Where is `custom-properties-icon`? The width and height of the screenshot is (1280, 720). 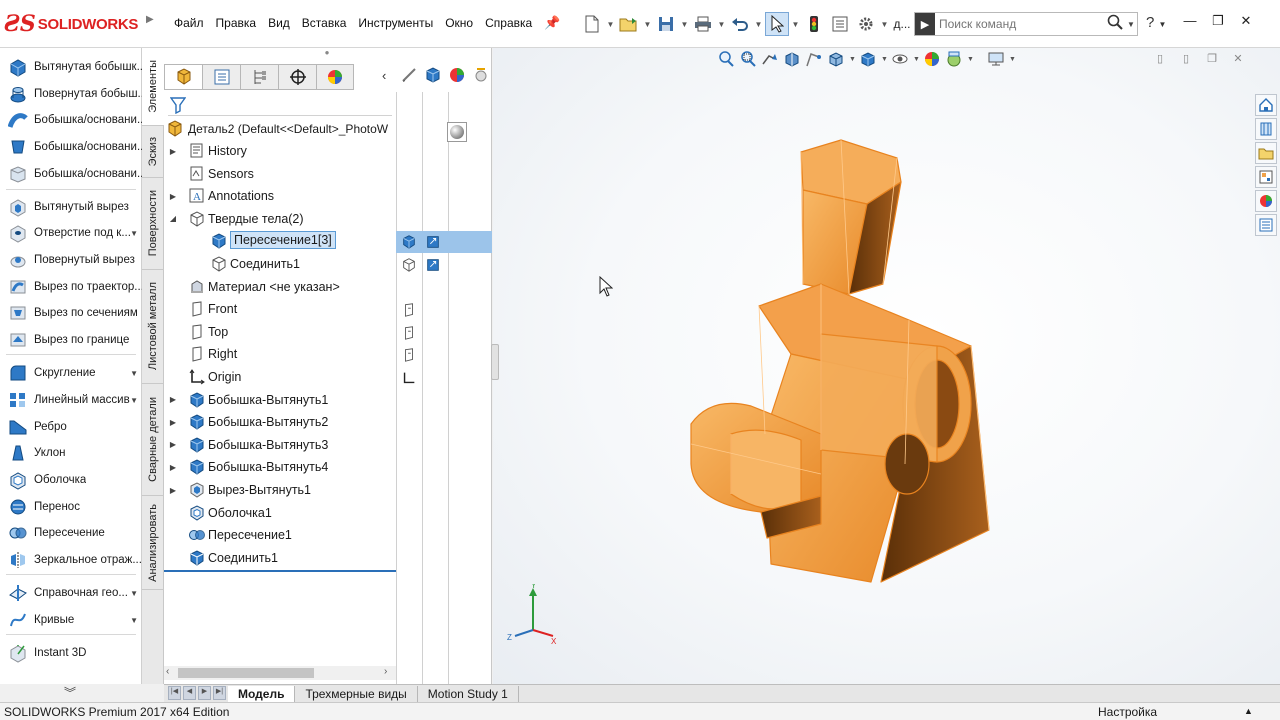
custom-properties-icon is located at coordinates (1266, 225).